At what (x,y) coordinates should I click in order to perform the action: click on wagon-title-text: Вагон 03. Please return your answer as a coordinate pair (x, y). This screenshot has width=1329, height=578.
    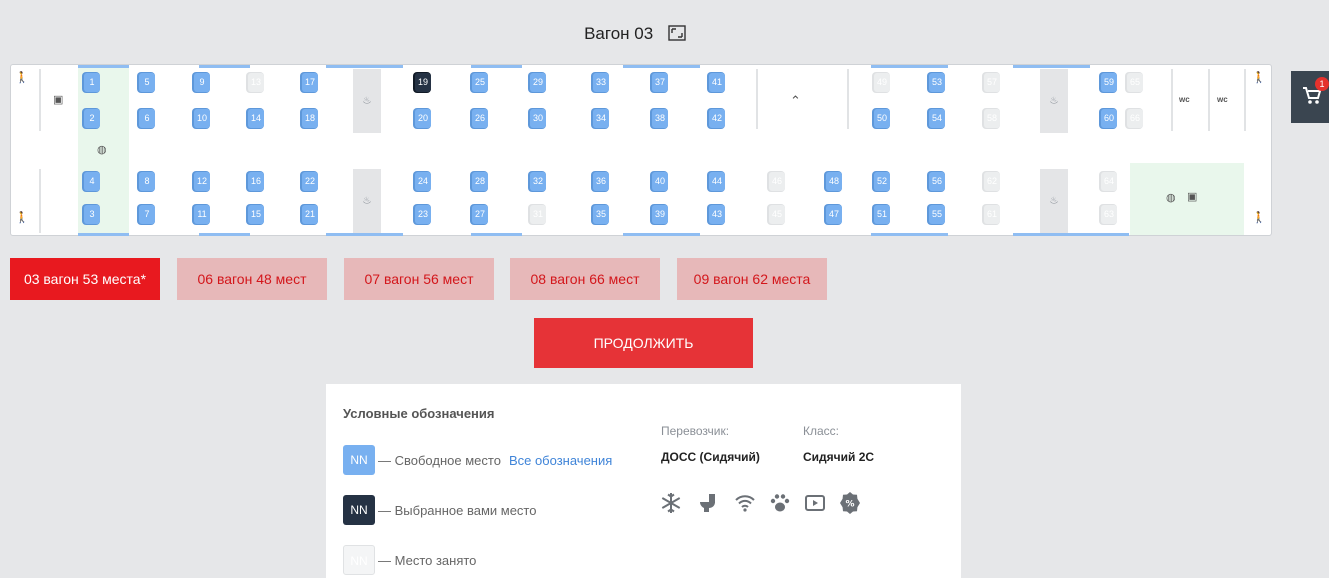
    Looking at the image, I should click on (619, 33).